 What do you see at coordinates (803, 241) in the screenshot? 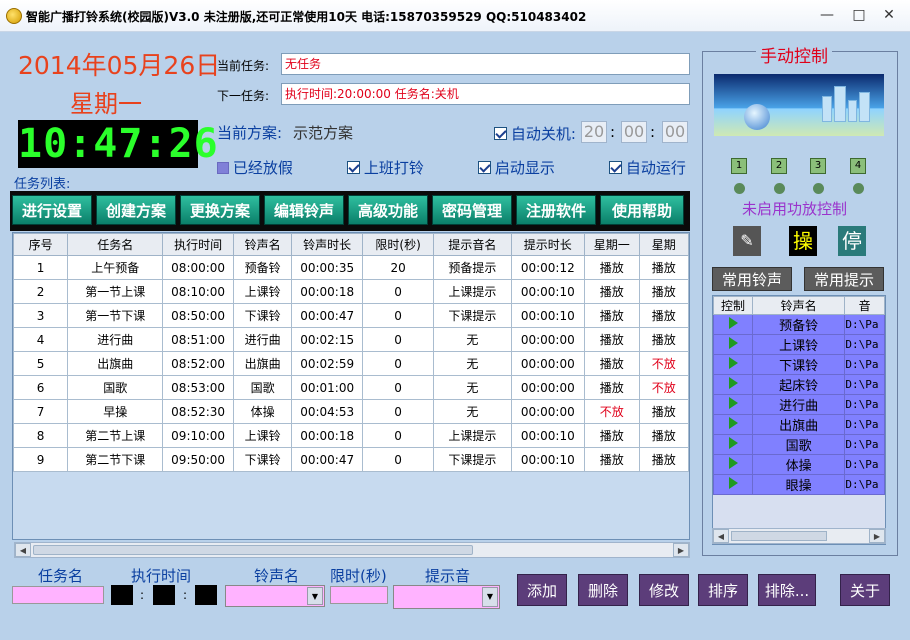
I see `operate-button: 操` at bounding box center [803, 241].